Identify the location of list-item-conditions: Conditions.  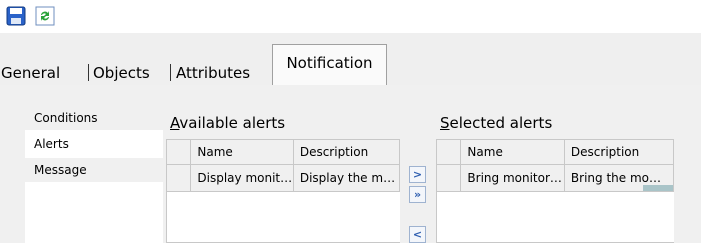
(94, 118).